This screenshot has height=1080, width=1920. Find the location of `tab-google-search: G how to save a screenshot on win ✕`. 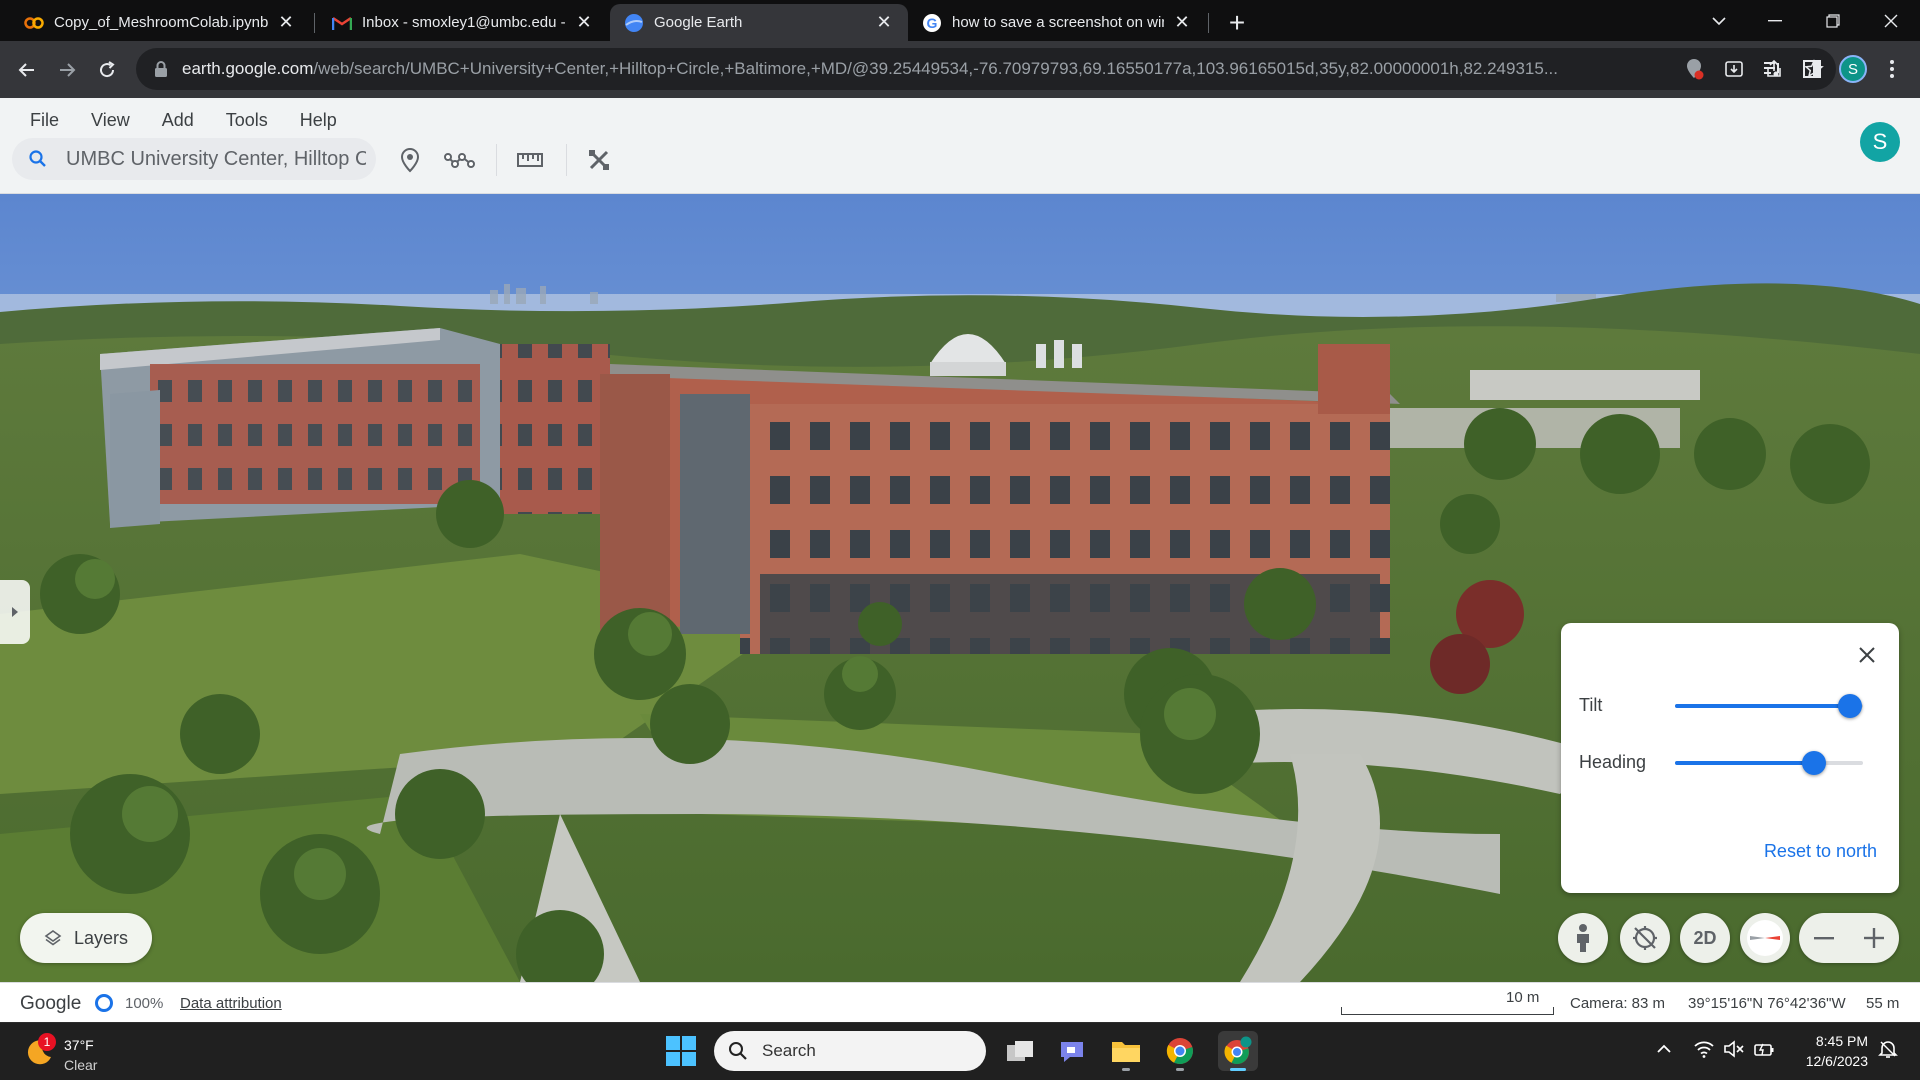

tab-google-search: G how to save a screenshot on win ✕ is located at coordinates (1057, 22).